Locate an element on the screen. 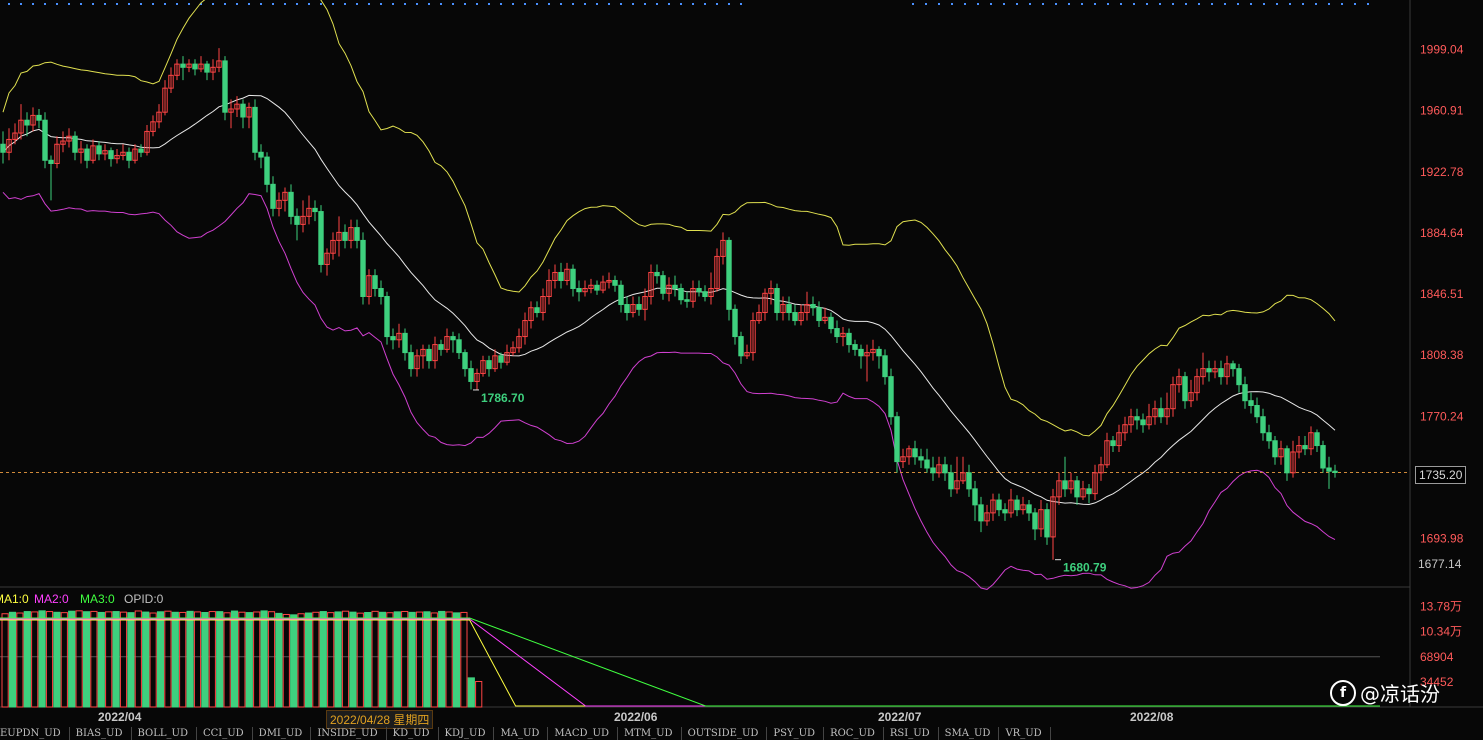 The height and width of the screenshot is (740, 1483). social-logo-icon: f is located at coordinates (1343, 692).